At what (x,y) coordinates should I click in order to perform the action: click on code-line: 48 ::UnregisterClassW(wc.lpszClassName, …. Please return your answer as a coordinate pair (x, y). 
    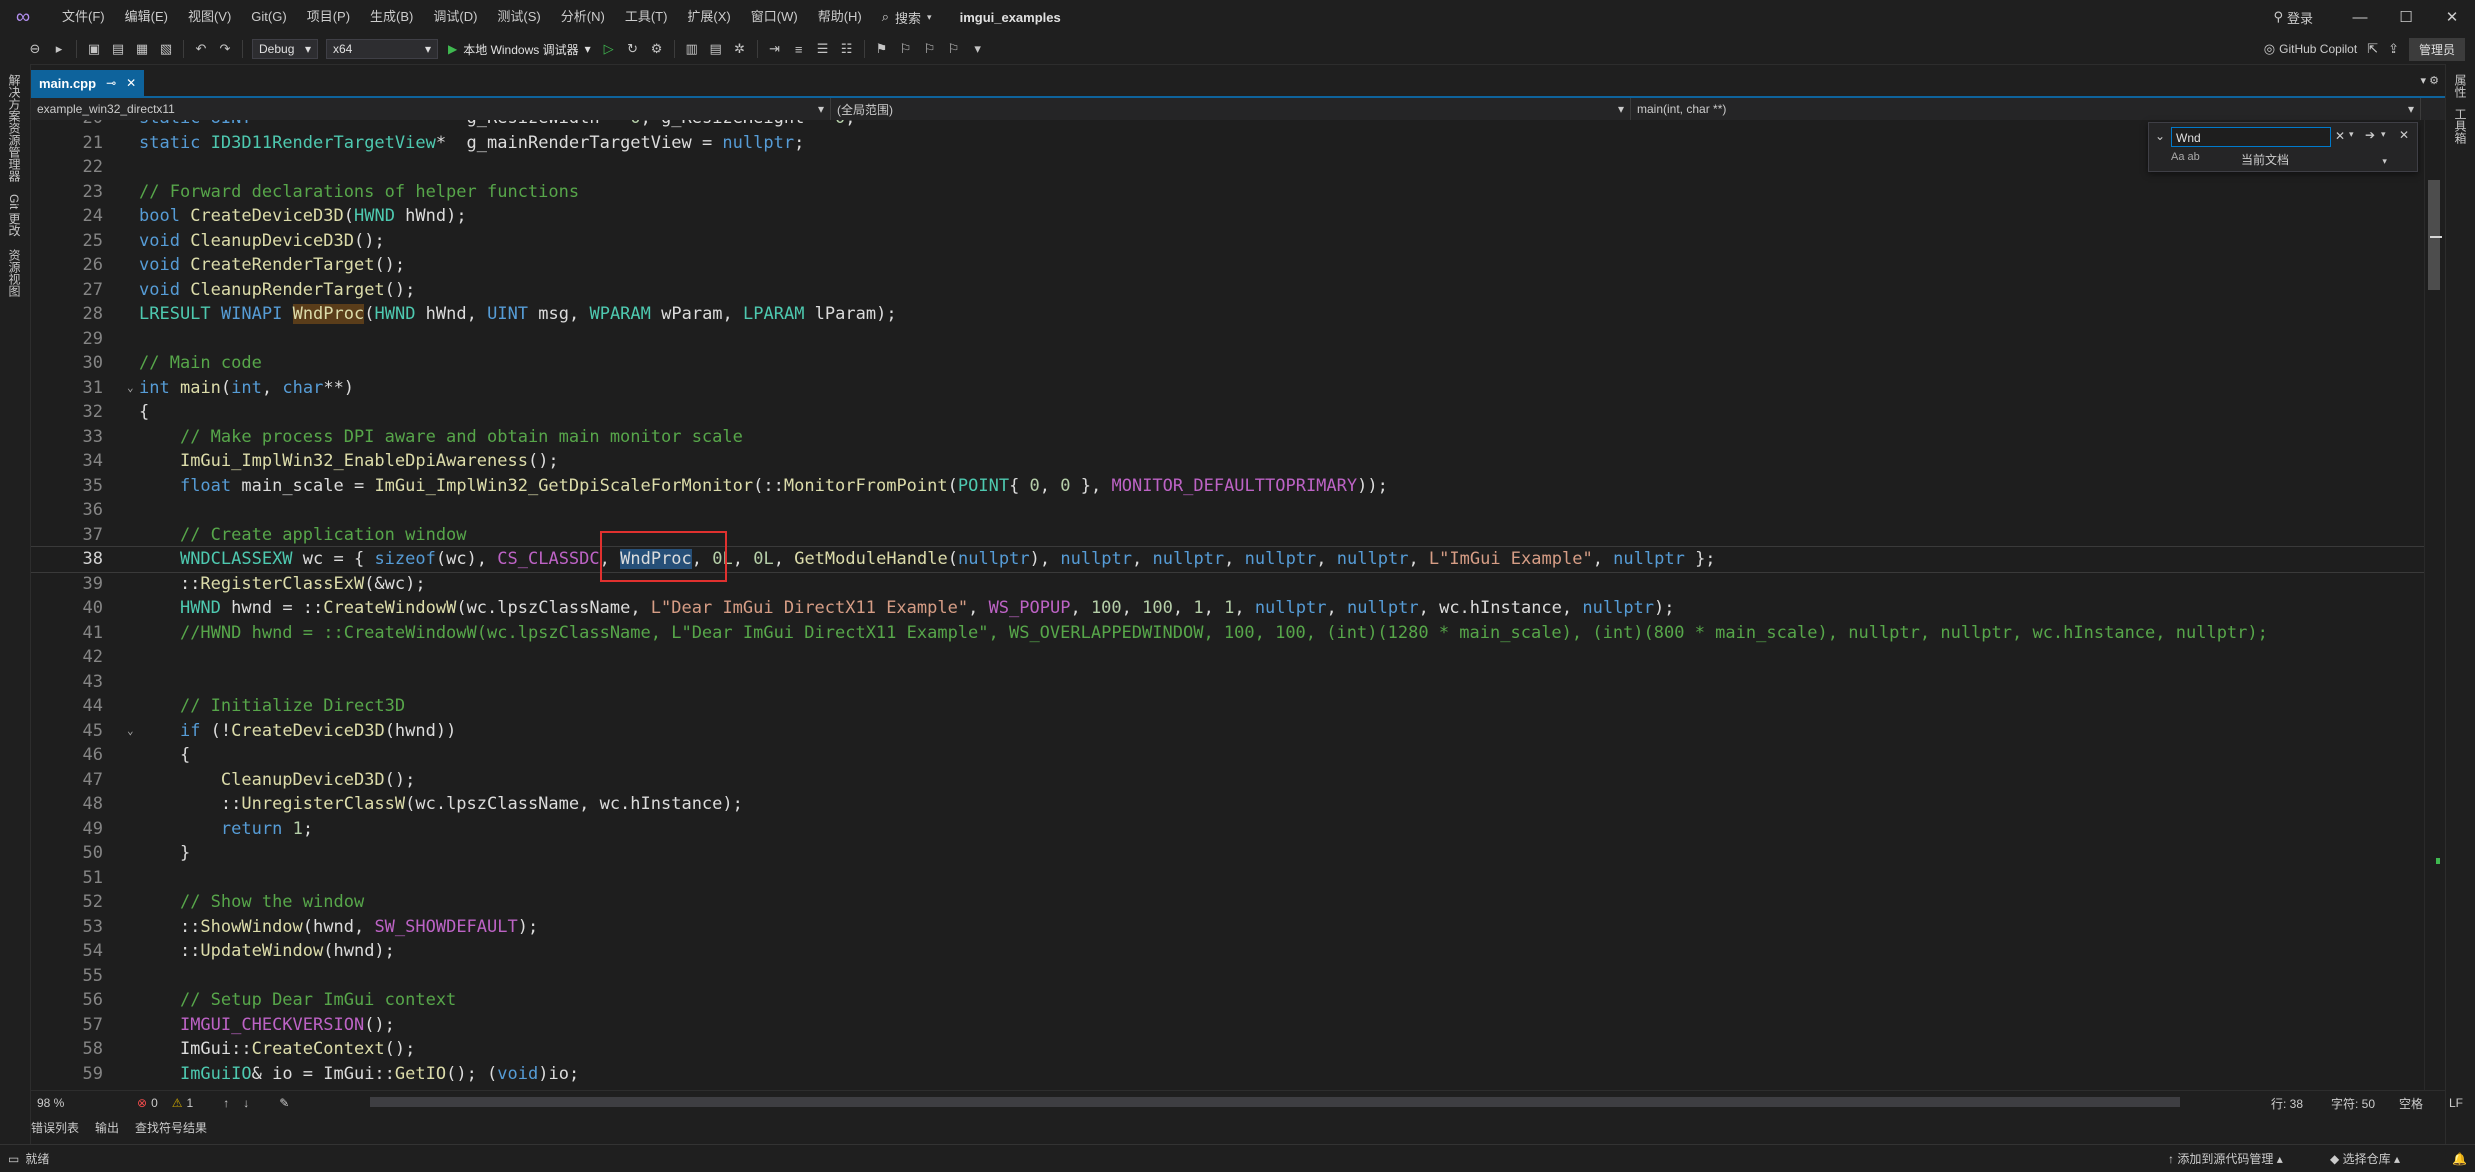
    Looking at the image, I should click on (1228, 804).